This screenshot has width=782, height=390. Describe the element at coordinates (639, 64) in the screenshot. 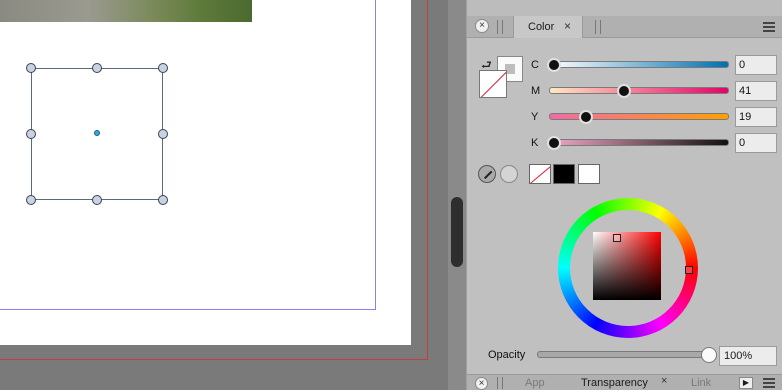

I see `slider-track-c` at that location.